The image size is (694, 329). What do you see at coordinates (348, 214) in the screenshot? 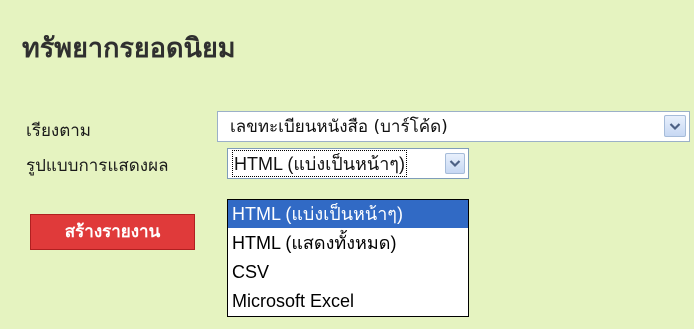
I see `format-option: HTML (แบ่งเป็นหน้าๆ)` at bounding box center [348, 214].